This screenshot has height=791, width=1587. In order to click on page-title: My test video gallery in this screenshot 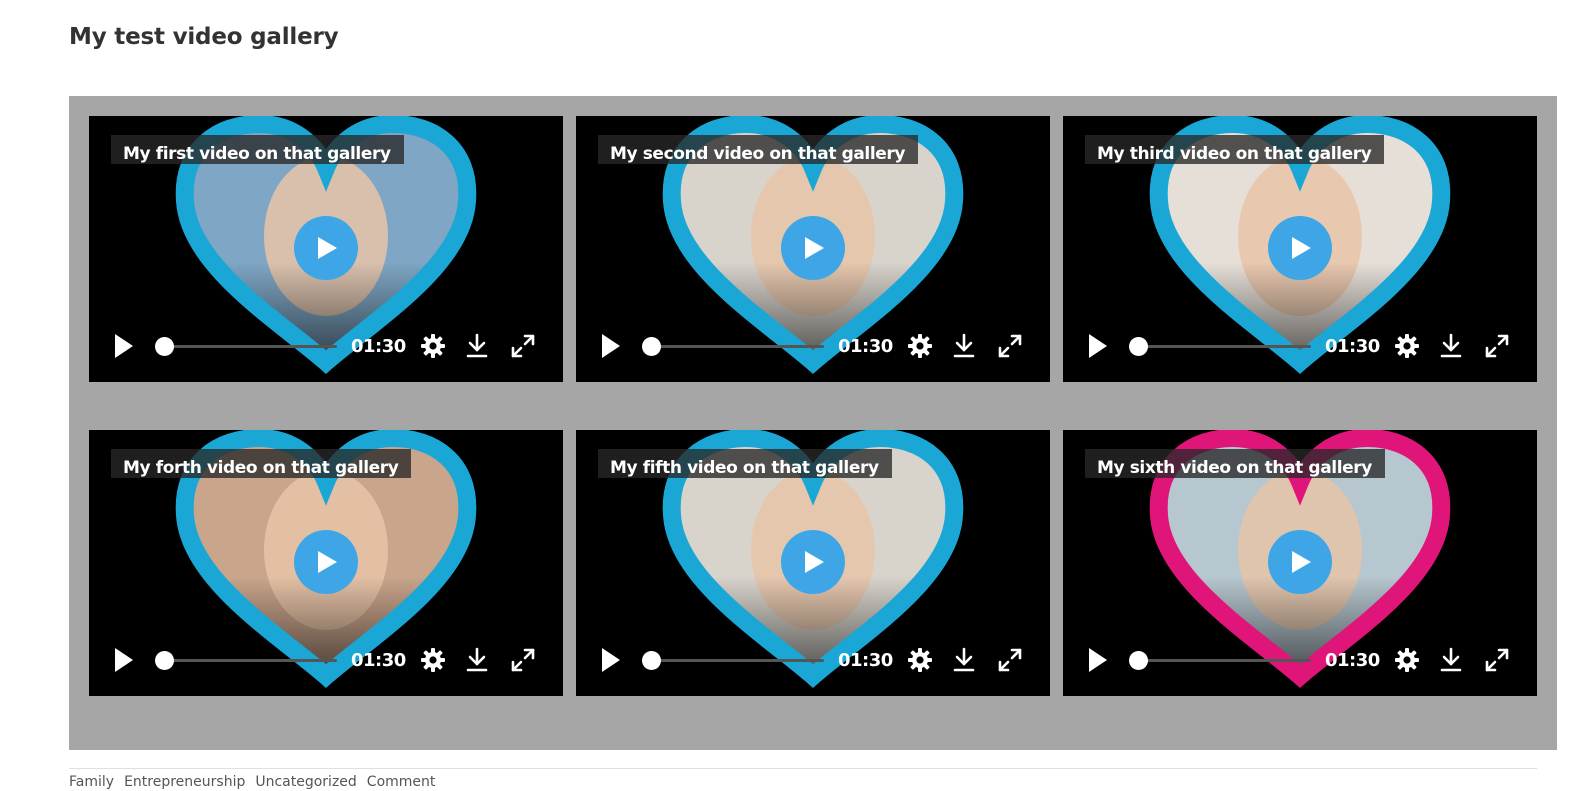, I will do `click(204, 37)`.